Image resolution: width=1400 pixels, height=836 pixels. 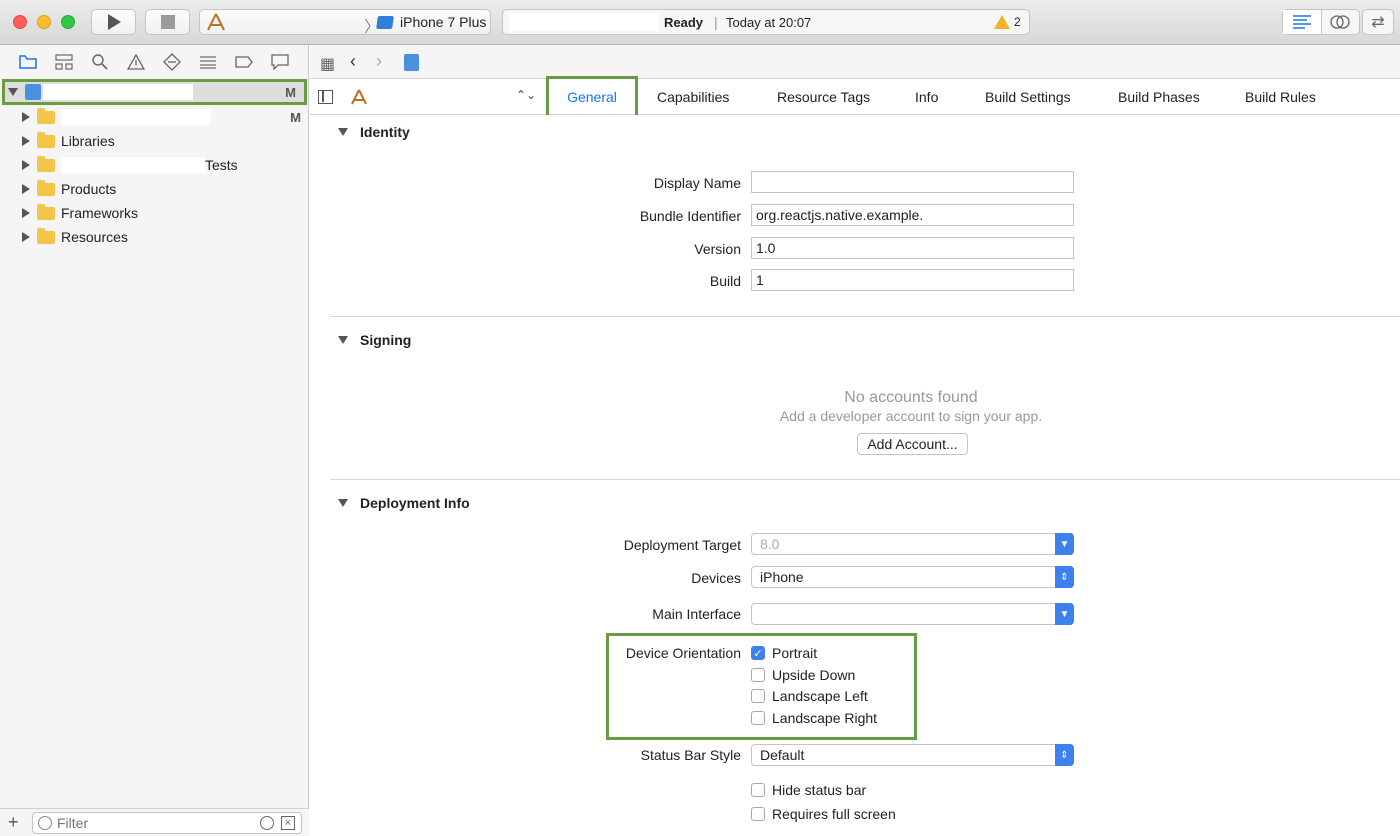 I want to click on stop-button, so click(x=167, y=22).